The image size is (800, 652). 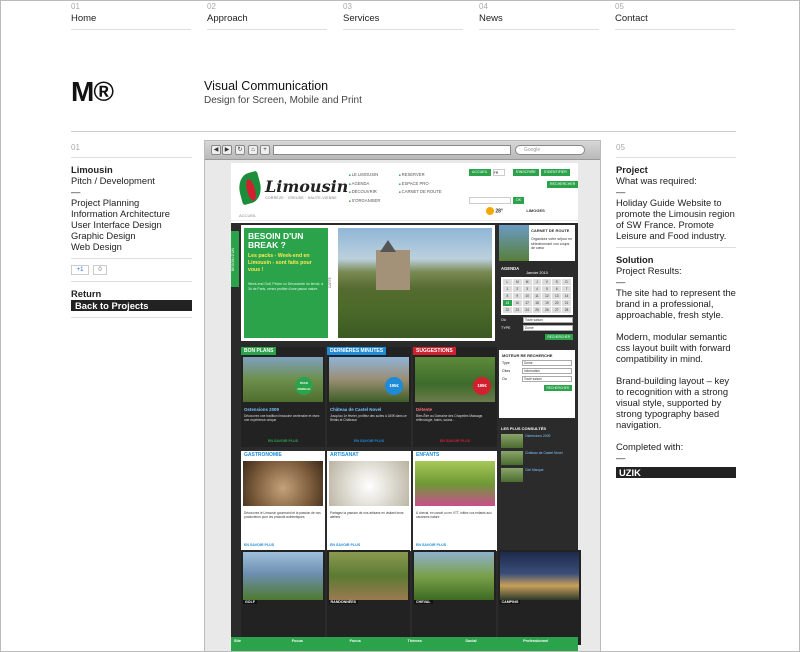 I want to click on activity-card: GOLF, so click(x=283, y=597).